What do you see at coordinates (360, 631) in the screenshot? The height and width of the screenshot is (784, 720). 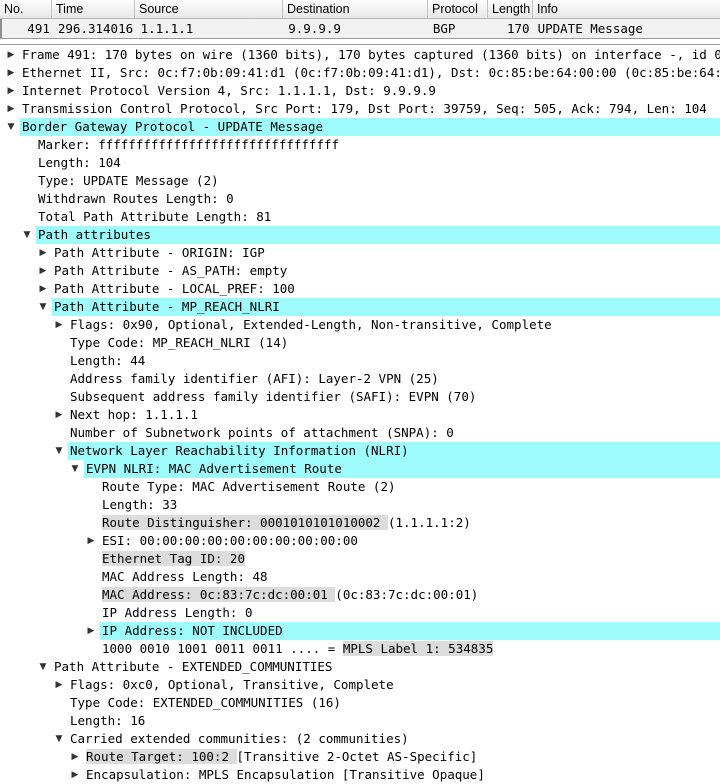 I see `detail-tree-row: ▶ IP Address: NOT INCLUDED` at bounding box center [360, 631].